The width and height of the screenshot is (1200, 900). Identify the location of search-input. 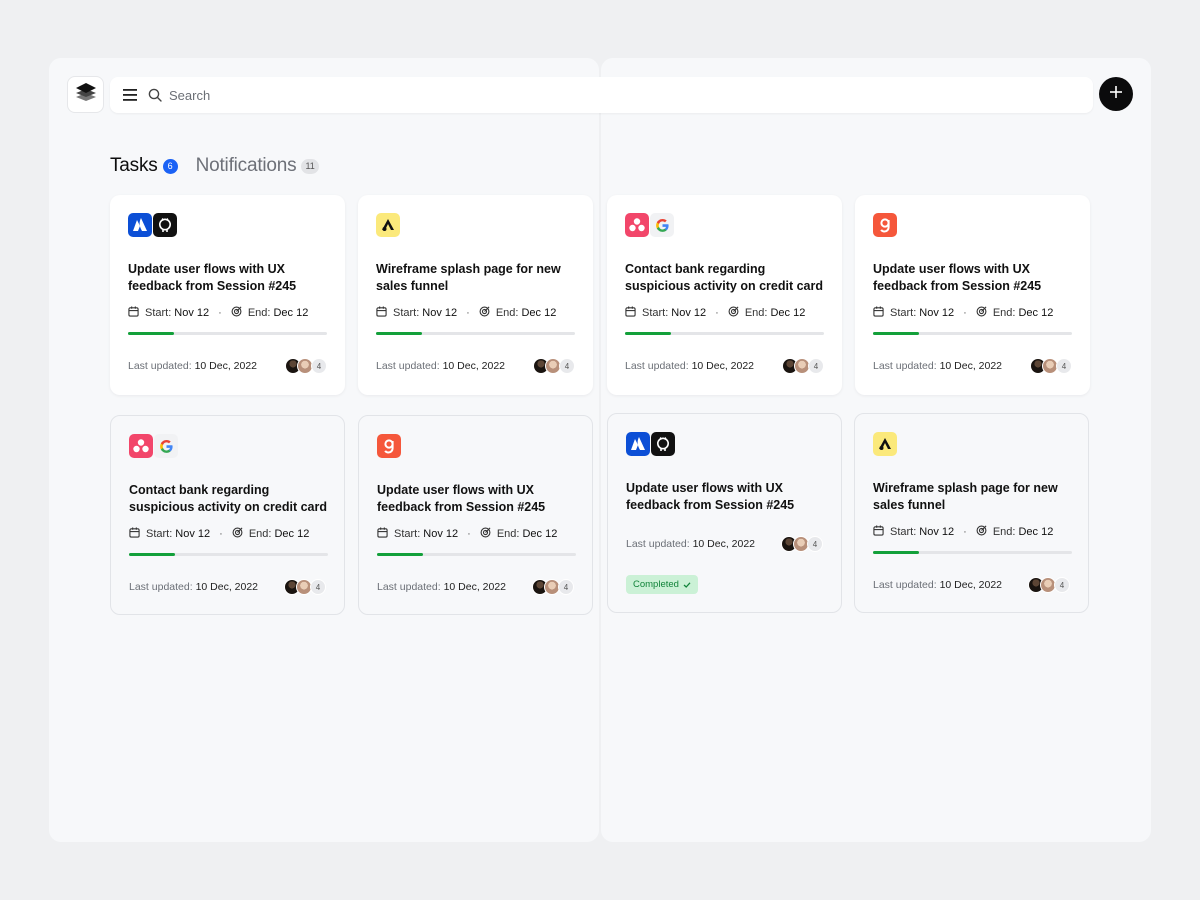
(609, 95).